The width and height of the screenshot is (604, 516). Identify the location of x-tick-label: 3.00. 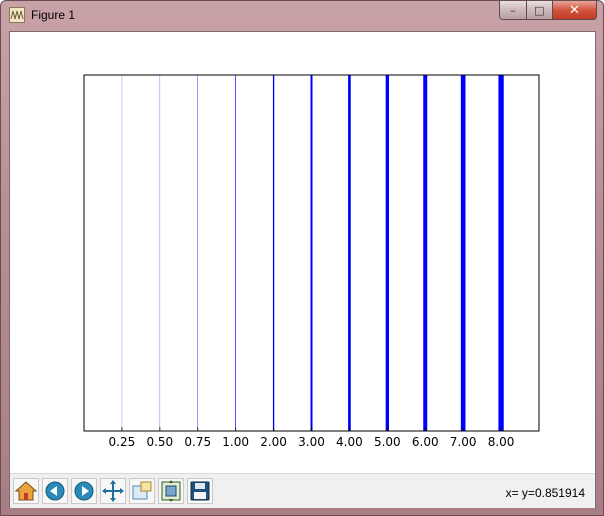
(311, 442).